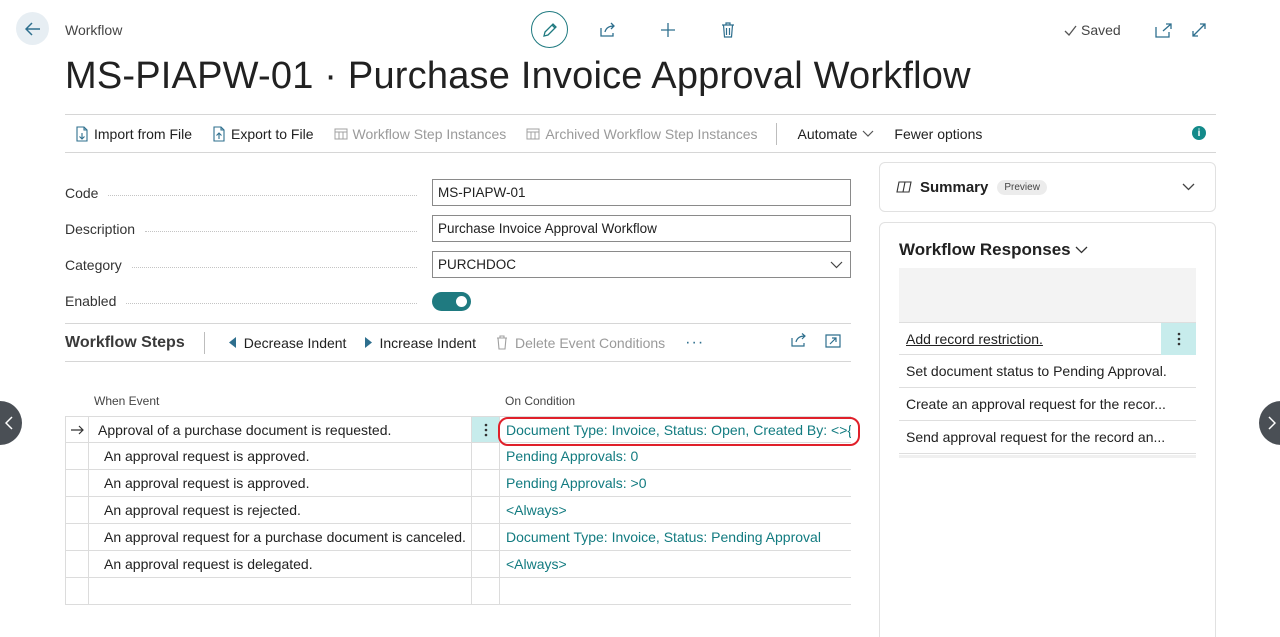  I want to click on row-menu-button, so click(485, 429).